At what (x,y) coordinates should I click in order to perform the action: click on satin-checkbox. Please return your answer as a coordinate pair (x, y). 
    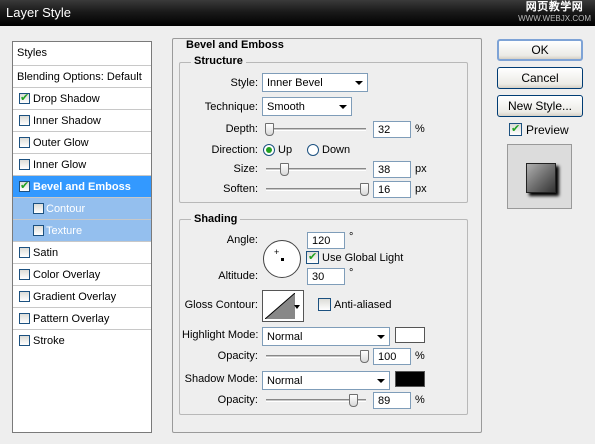
    Looking at the image, I should click on (24, 252).